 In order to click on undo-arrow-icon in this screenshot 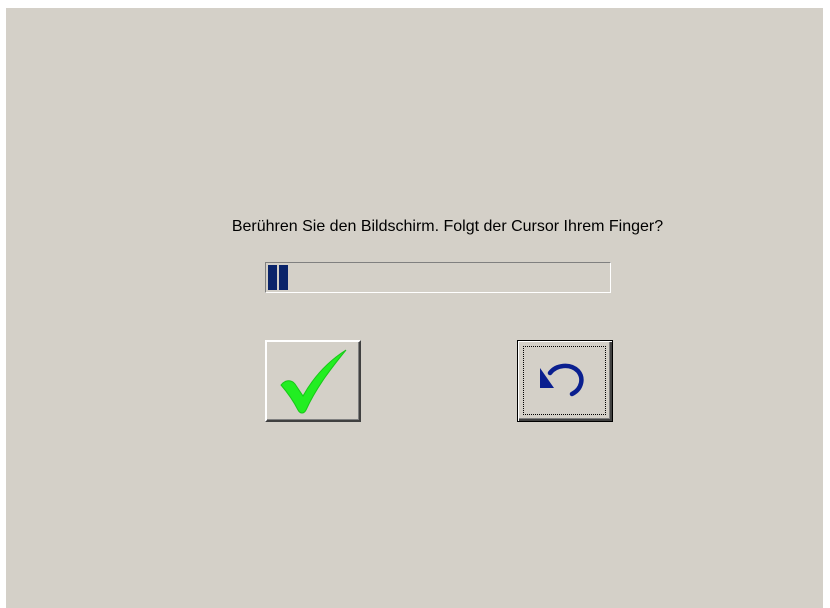, I will do `click(562, 380)`.